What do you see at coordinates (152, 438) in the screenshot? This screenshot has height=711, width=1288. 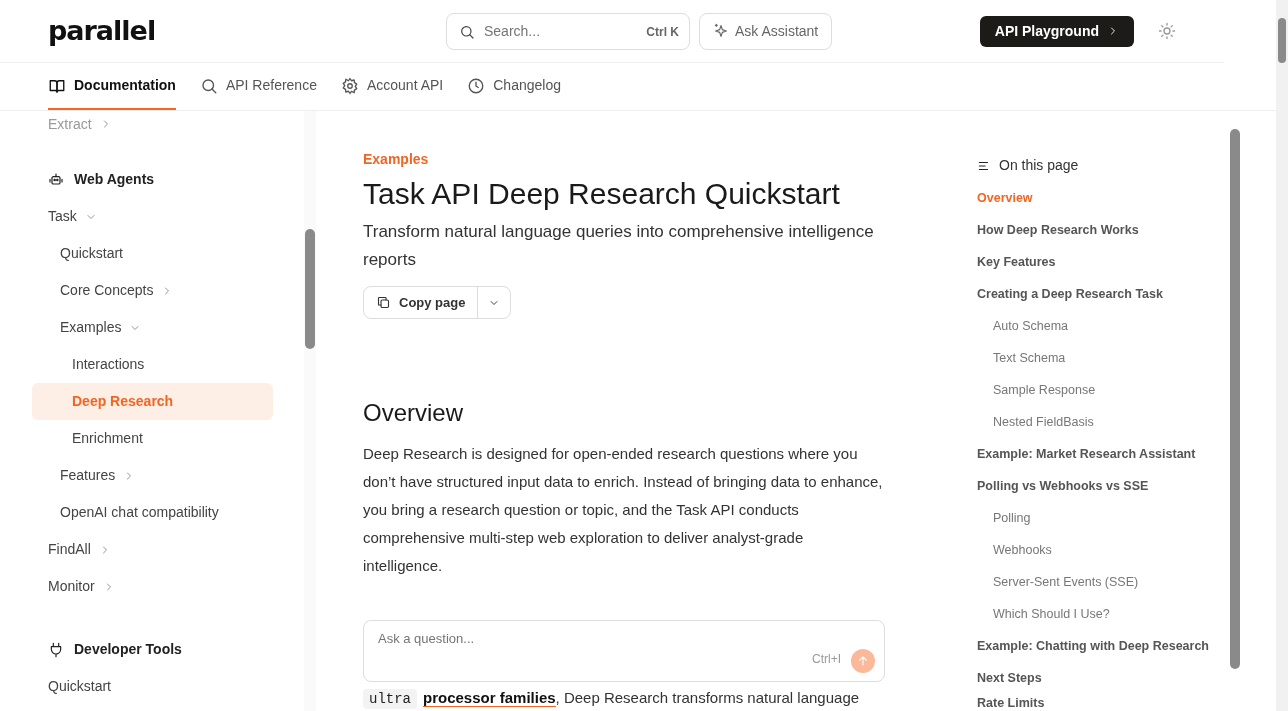 I see `sidebar-item: Enrichment` at bounding box center [152, 438].